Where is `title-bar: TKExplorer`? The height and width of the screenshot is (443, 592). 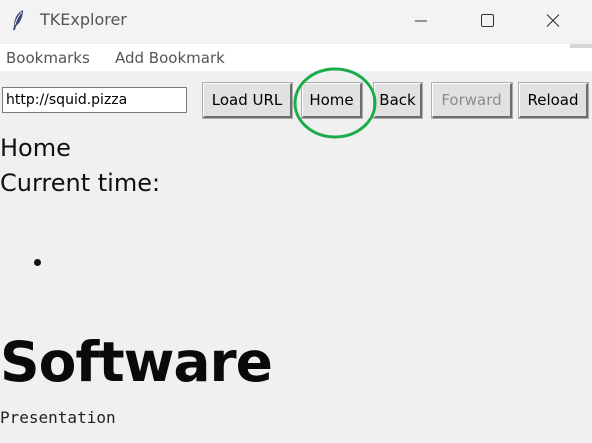
title-bar: TKExplorer is located at coordinates (296, 21).